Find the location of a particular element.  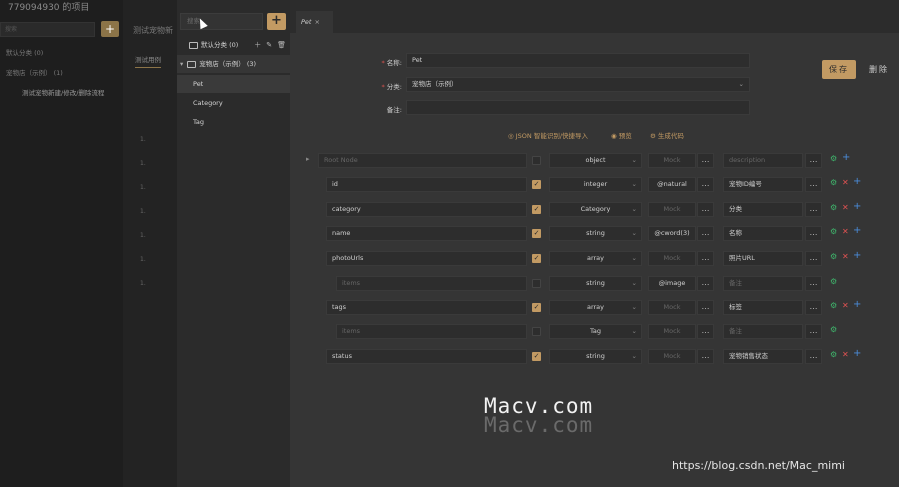

type-select: Tag ⌄ is located at coordinates (595, 331).